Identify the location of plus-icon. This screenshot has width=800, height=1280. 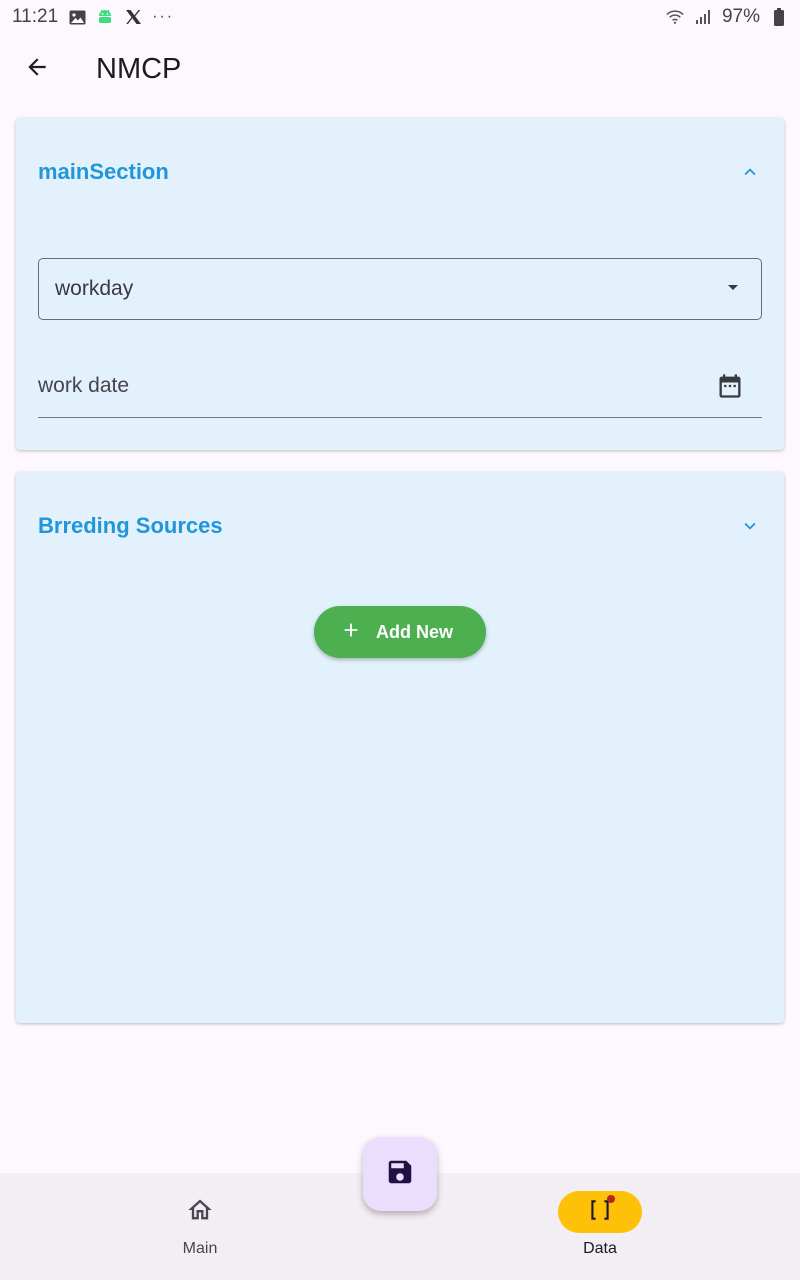
(351, 632).